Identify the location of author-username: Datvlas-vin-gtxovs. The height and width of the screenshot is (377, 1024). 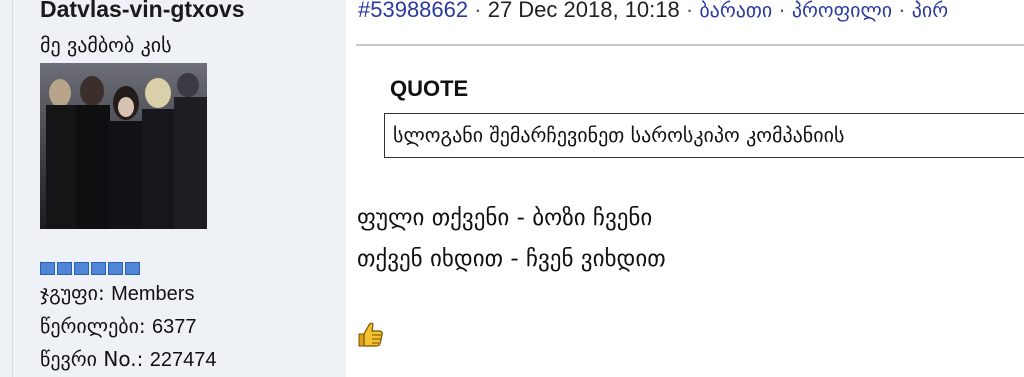
(142, 11).